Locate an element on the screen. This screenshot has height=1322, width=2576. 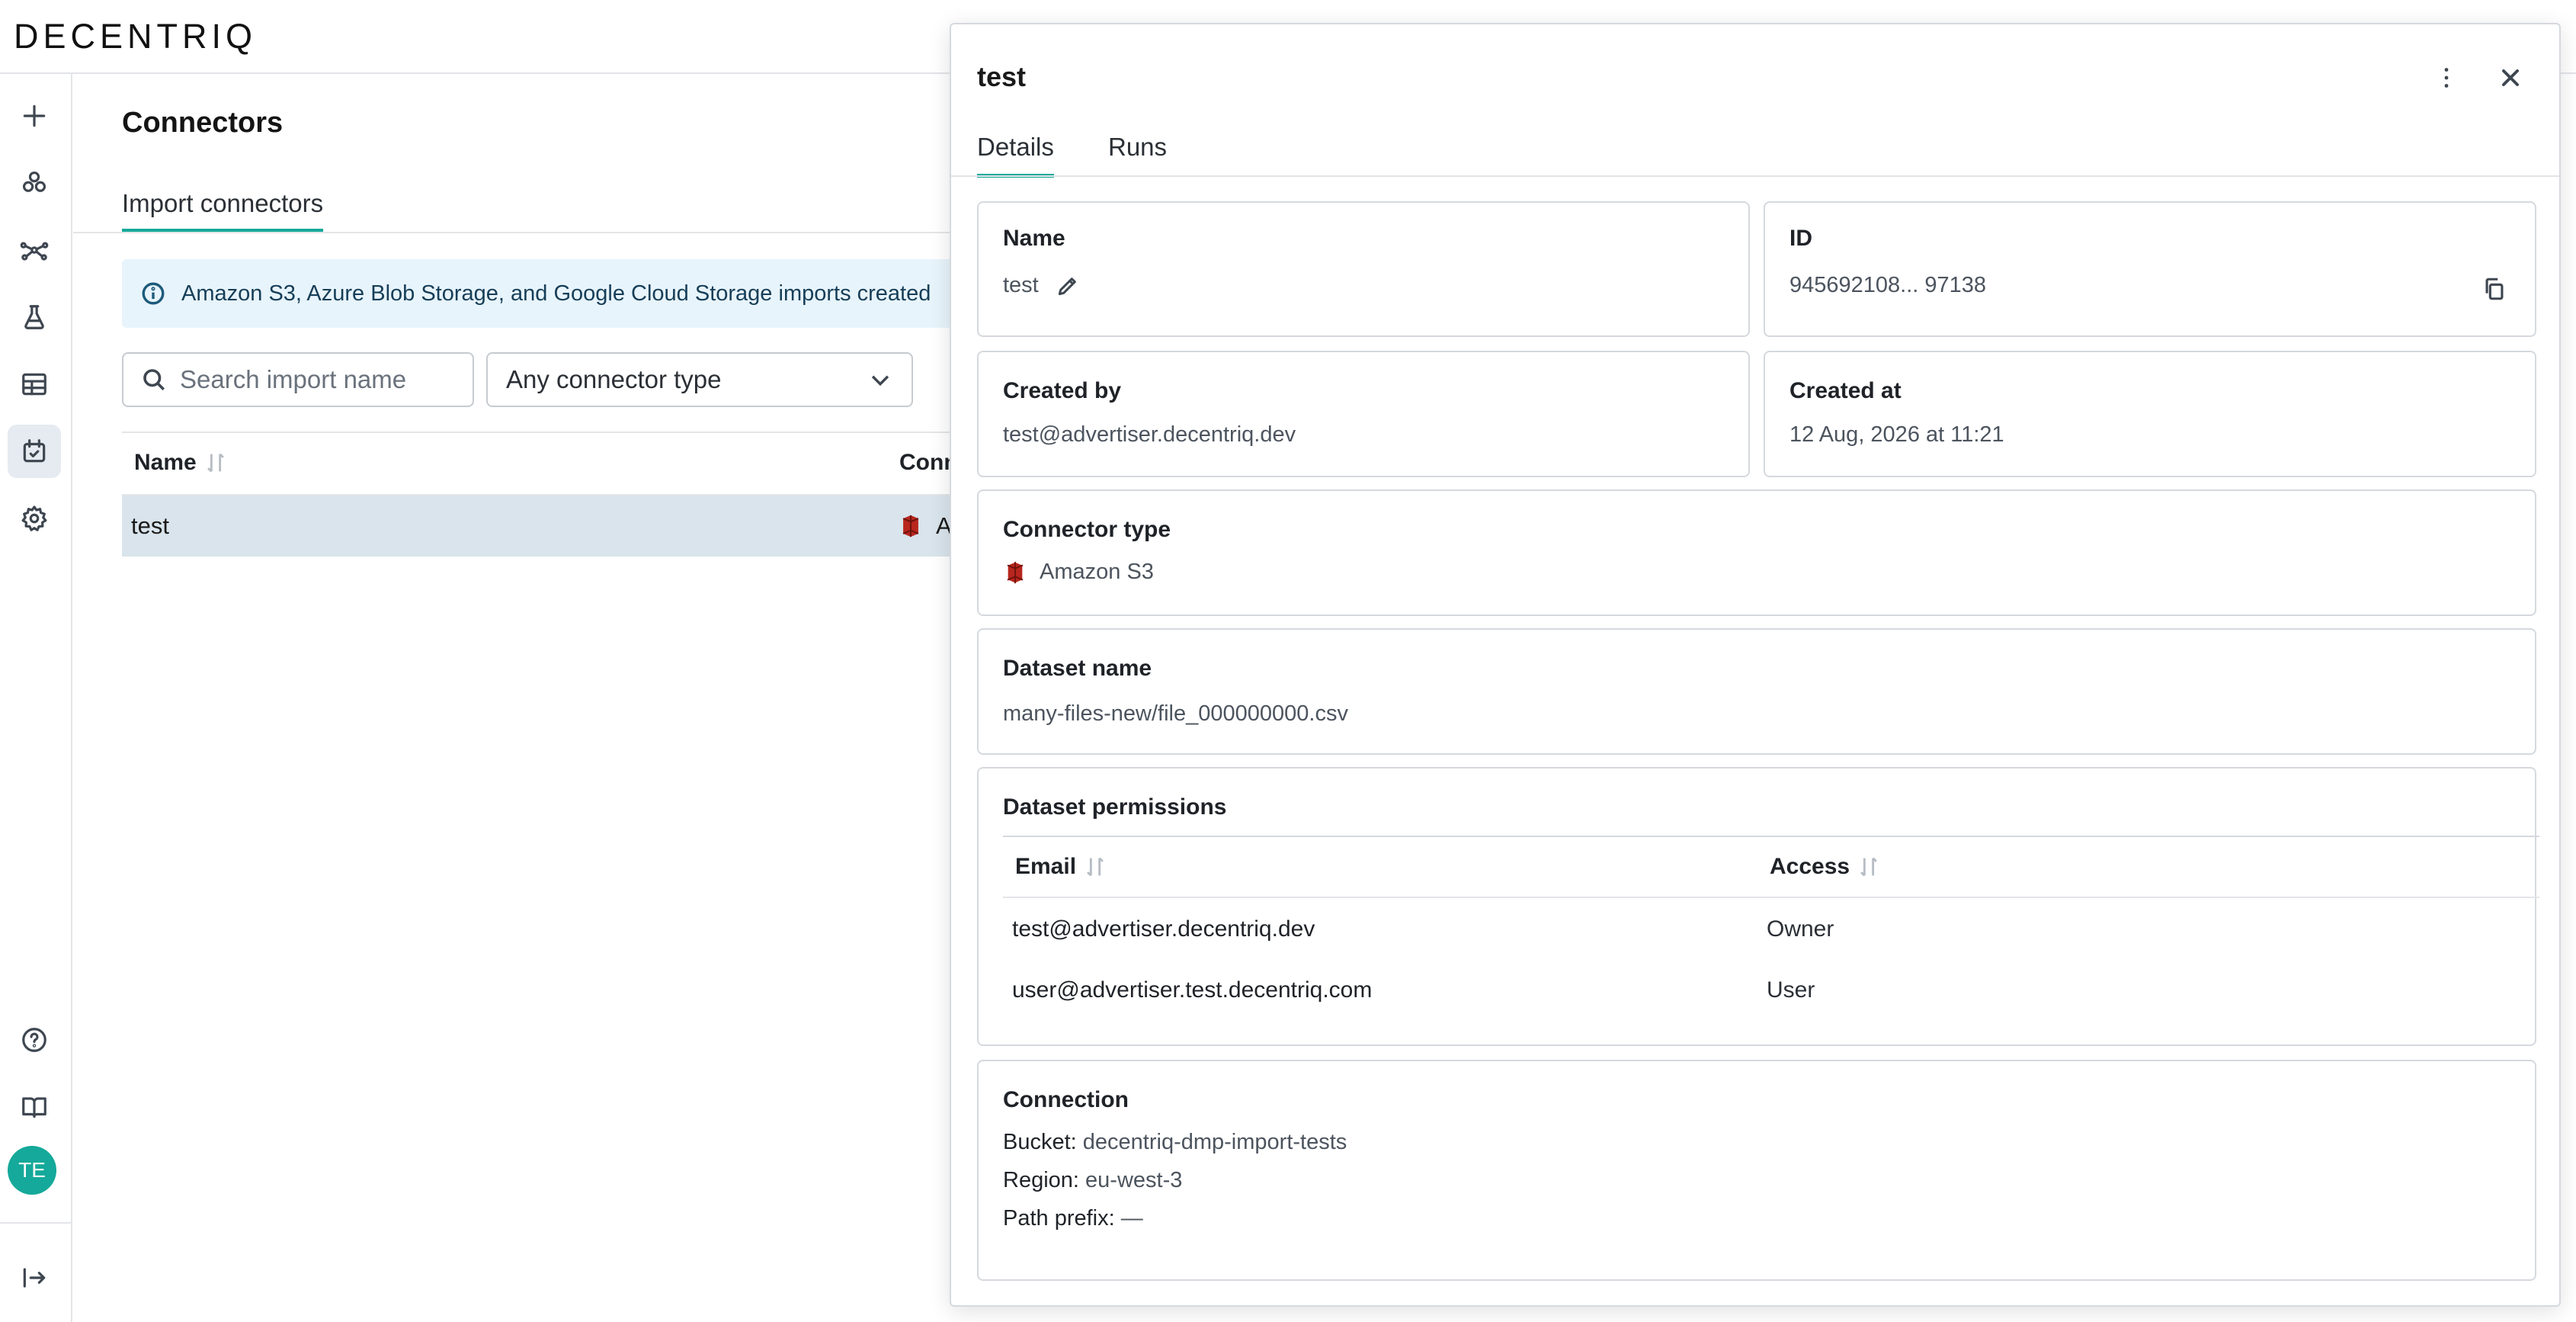
permission-email: user@advertiser.test.decentriq.com is located at coordinates (1192, 990).